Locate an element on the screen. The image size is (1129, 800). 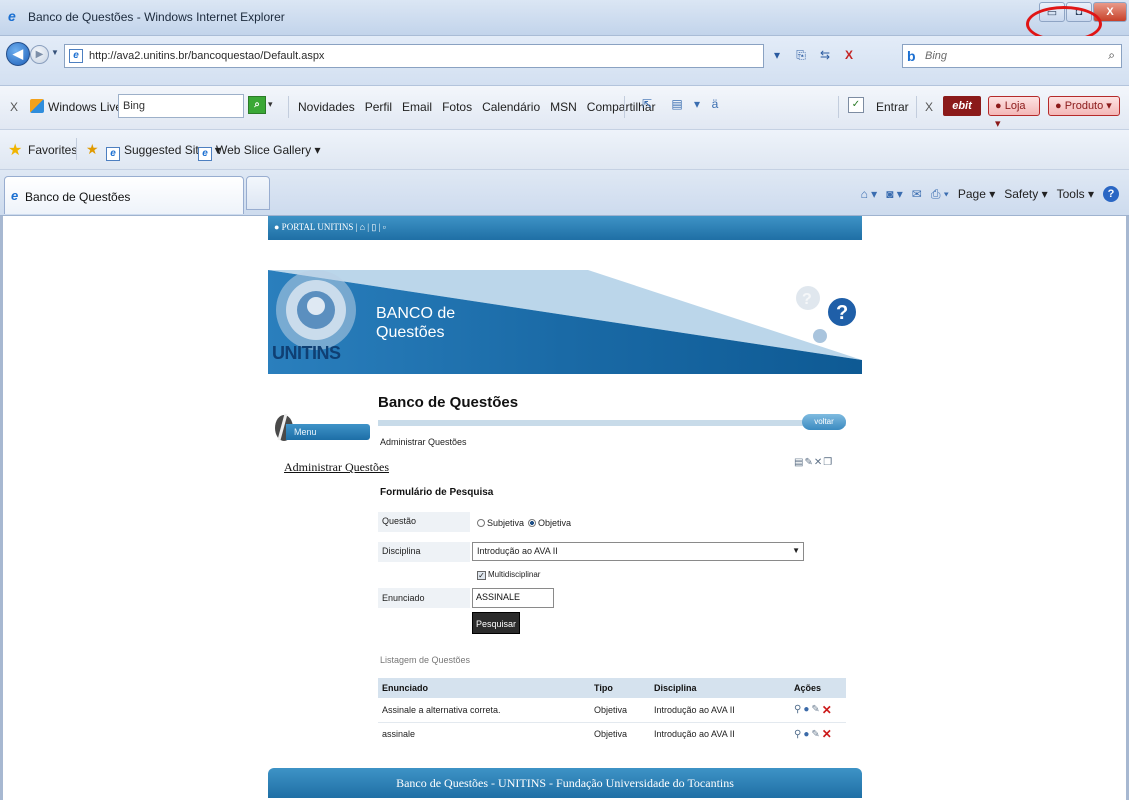
live-search-input: Bing is located at coordinates (181, 106).